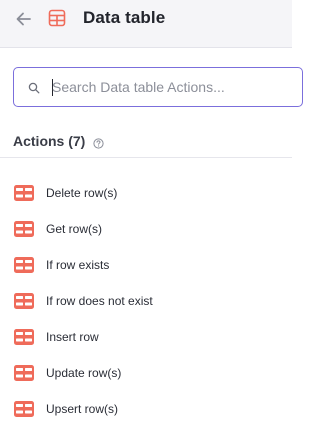 The image size is (320, 427). I want to click on action-if-row-exists: If row exists, so click(146, 265).